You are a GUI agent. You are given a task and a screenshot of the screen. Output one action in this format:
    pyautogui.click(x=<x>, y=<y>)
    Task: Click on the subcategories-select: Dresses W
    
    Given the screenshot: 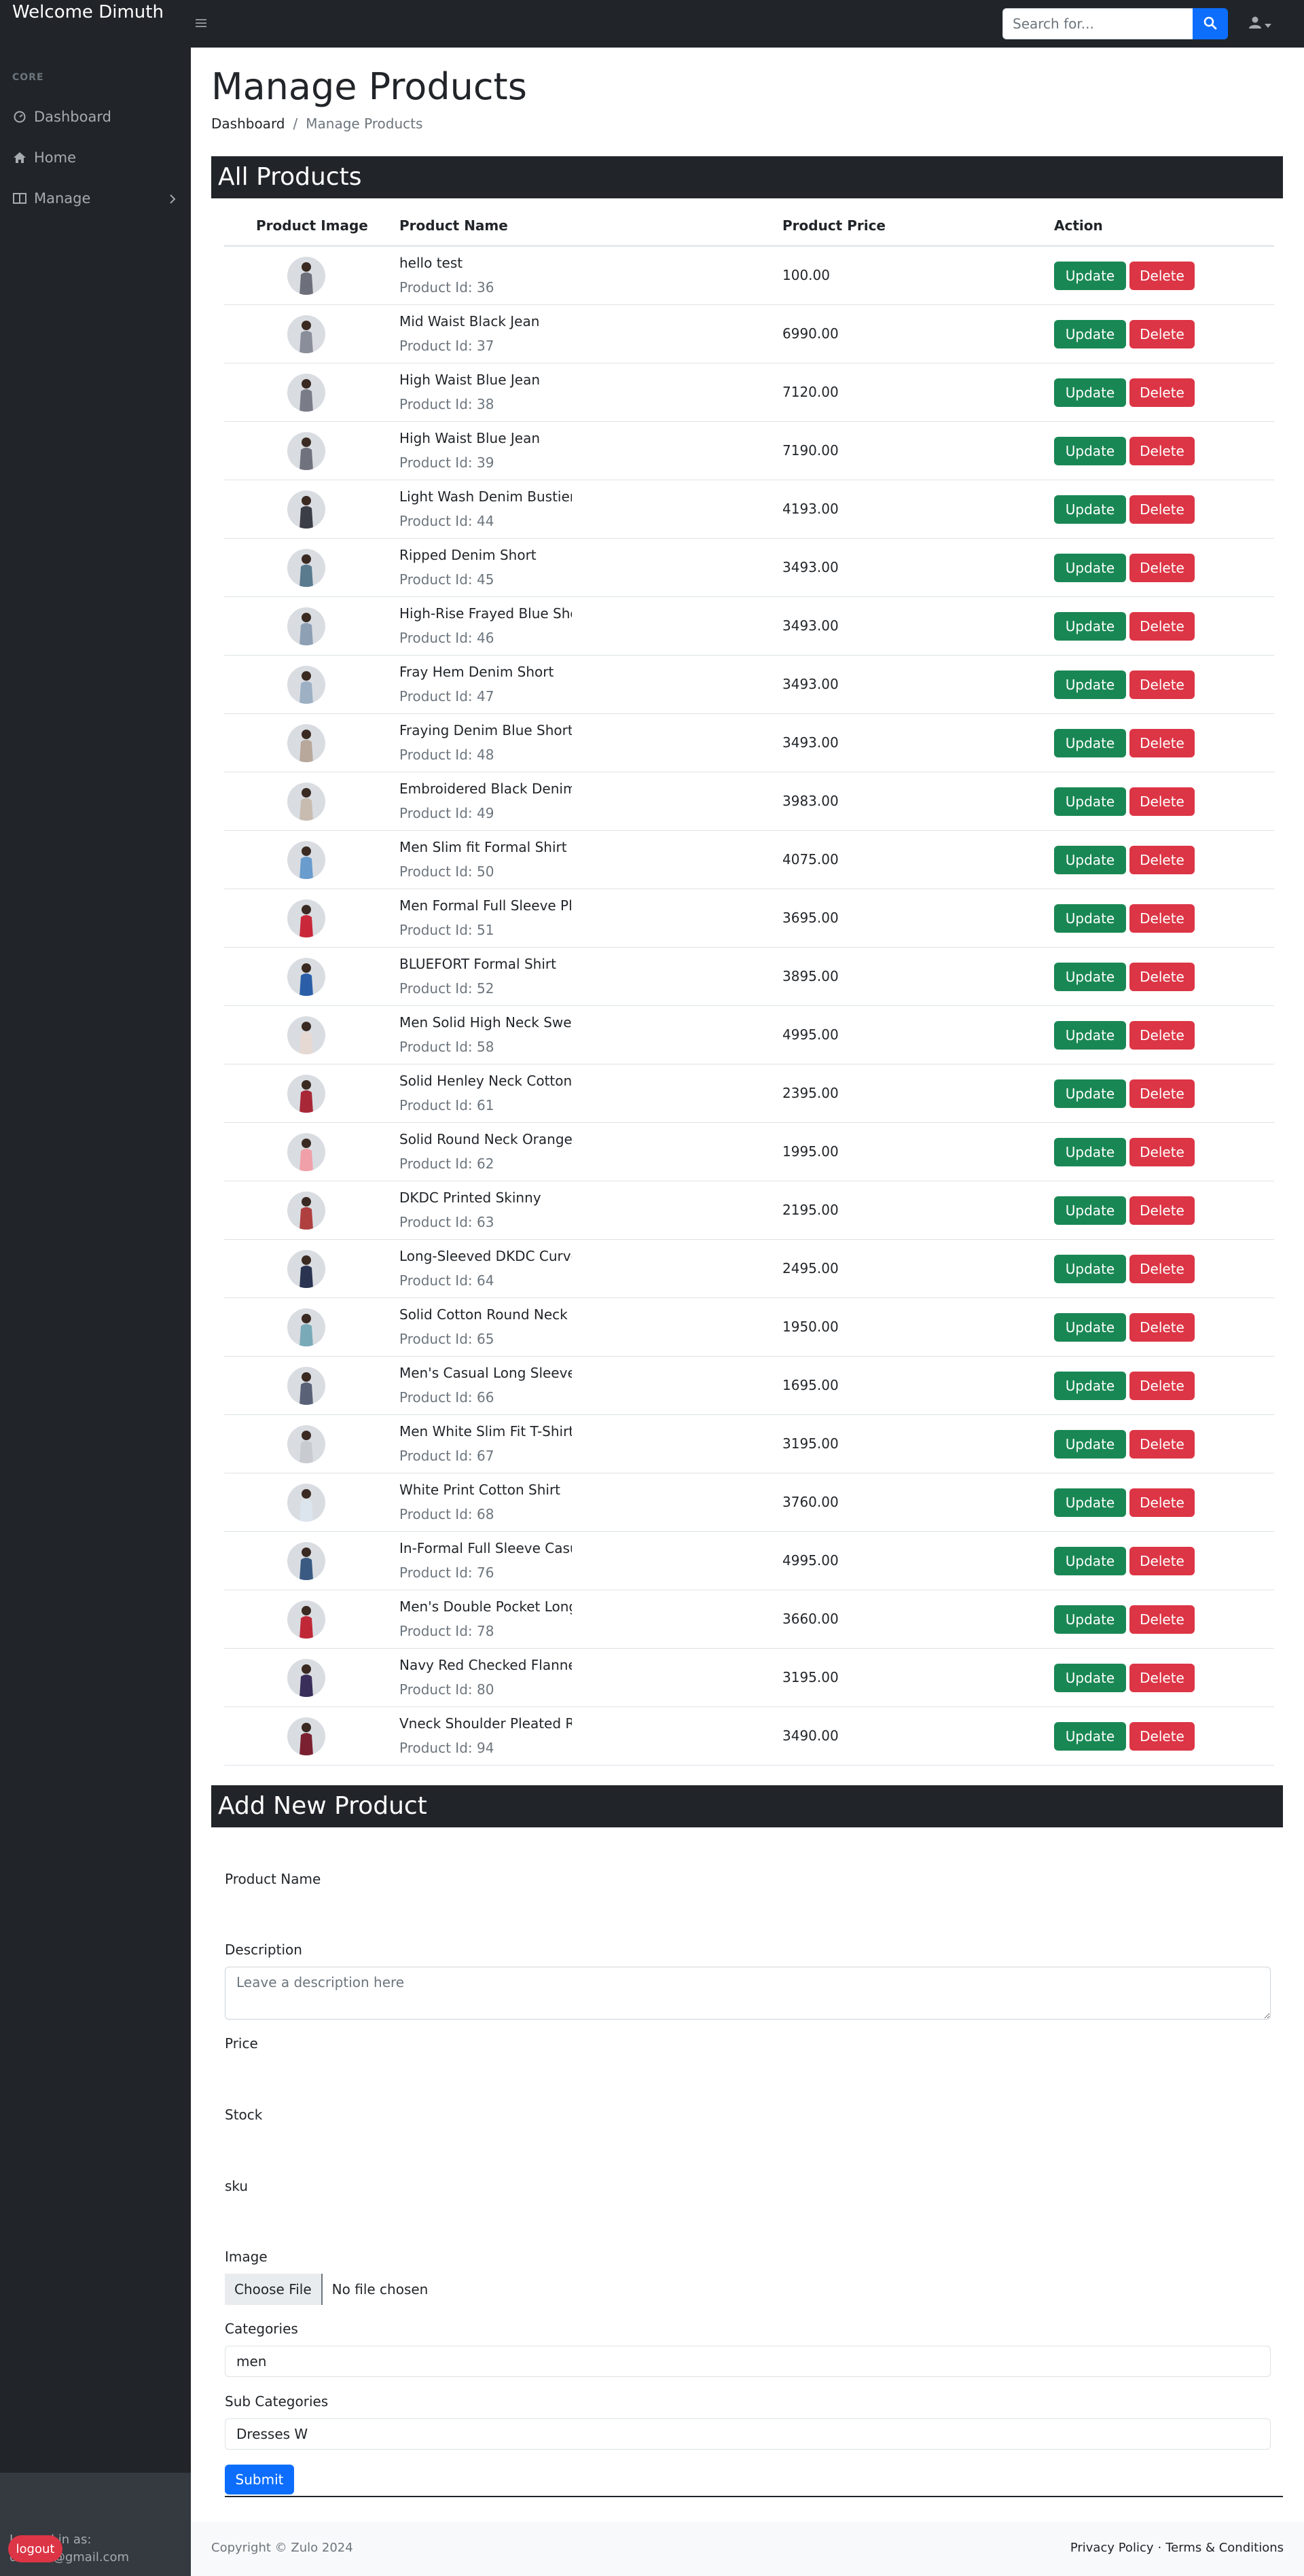 What is the action you would take?
    pyautogui.click(x=748, y=2434)
    